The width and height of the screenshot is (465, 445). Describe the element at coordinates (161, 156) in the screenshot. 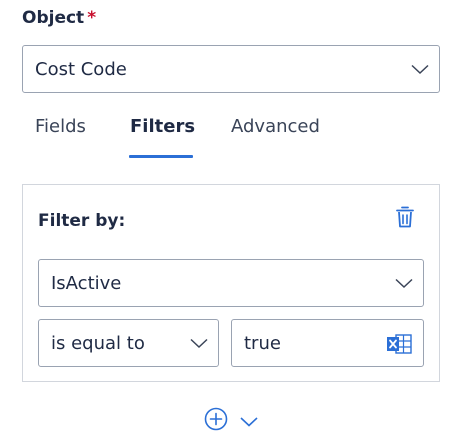

I see `active-tab-indicator` at that location.